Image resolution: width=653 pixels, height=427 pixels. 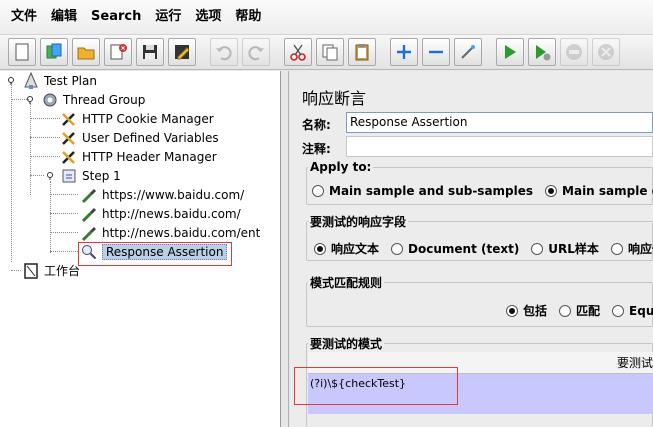 I want to click on redo-button, so click(x=256, y=52).